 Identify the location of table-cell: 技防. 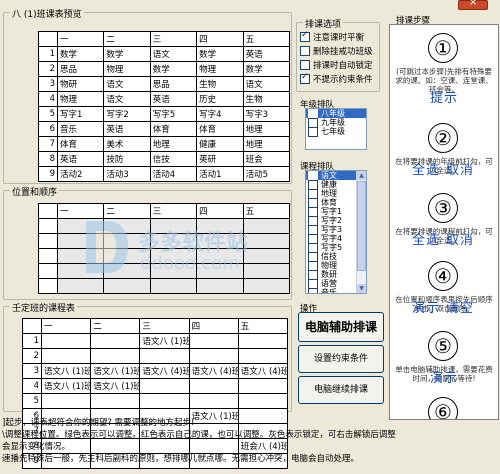
(127, 159).